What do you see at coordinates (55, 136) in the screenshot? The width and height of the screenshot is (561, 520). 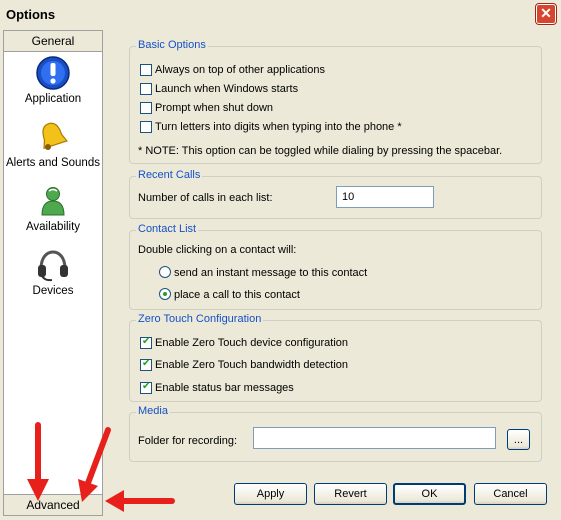 I see `bell-icon` at bounding box center [55, 136].